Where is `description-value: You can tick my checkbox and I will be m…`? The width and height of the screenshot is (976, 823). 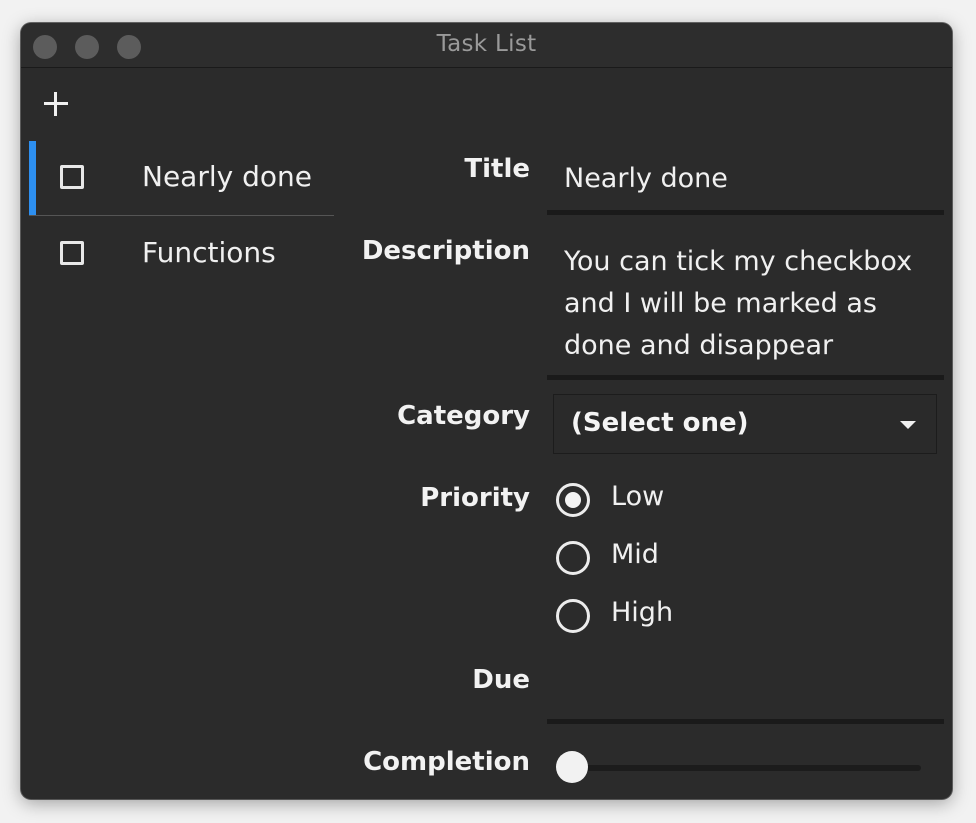 description-value: You can tick my checkbox and I will be m… is located at coordinates (738, 303).